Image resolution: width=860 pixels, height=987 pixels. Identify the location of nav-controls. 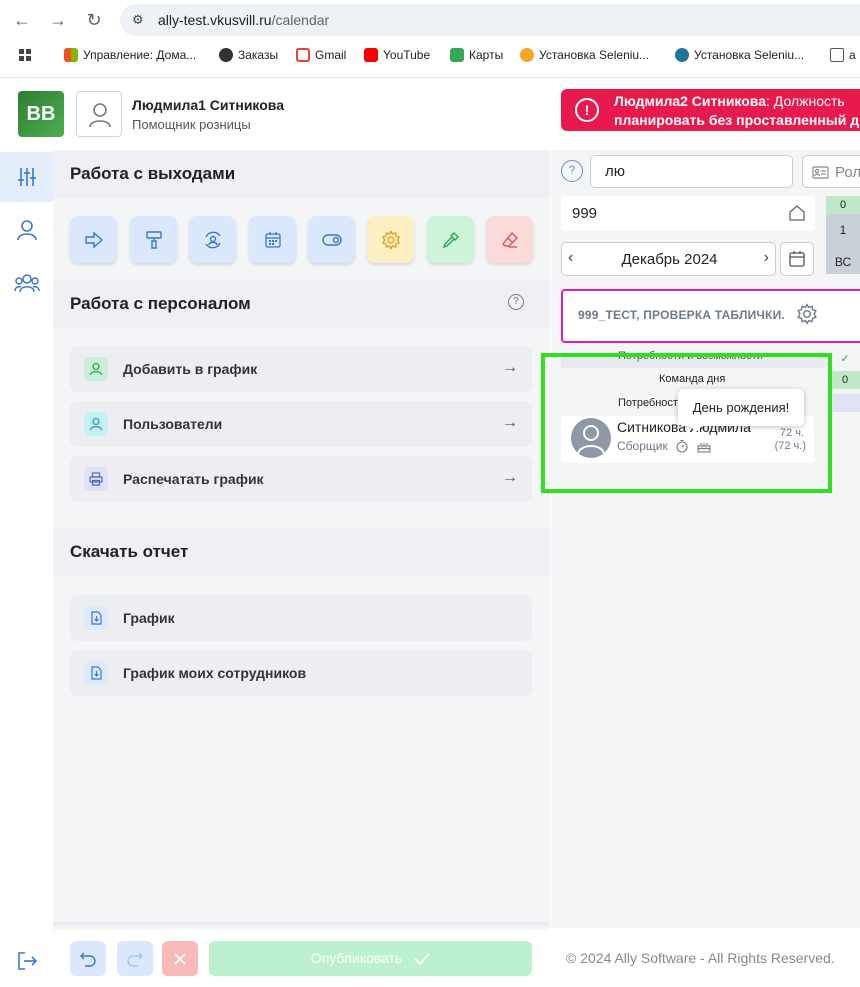
(26, 177).